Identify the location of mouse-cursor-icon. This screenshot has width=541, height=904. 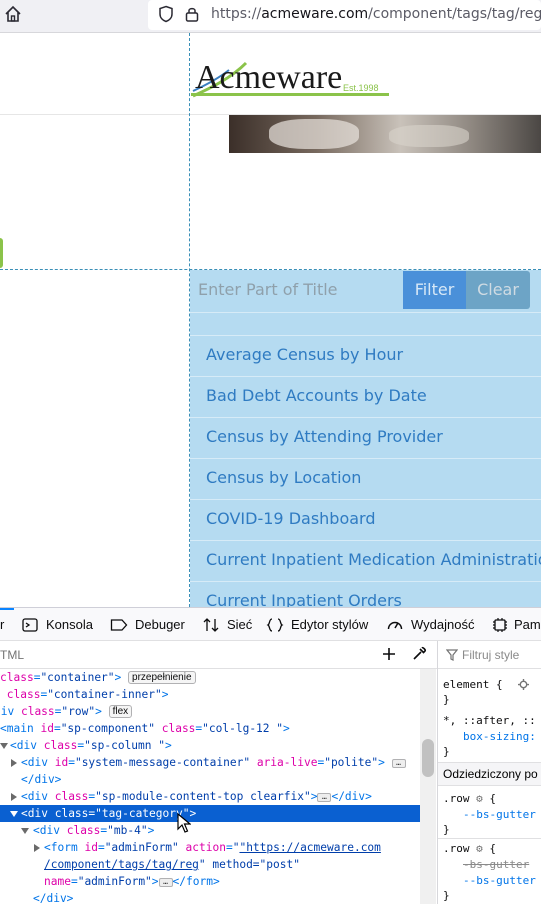
(184, 823).